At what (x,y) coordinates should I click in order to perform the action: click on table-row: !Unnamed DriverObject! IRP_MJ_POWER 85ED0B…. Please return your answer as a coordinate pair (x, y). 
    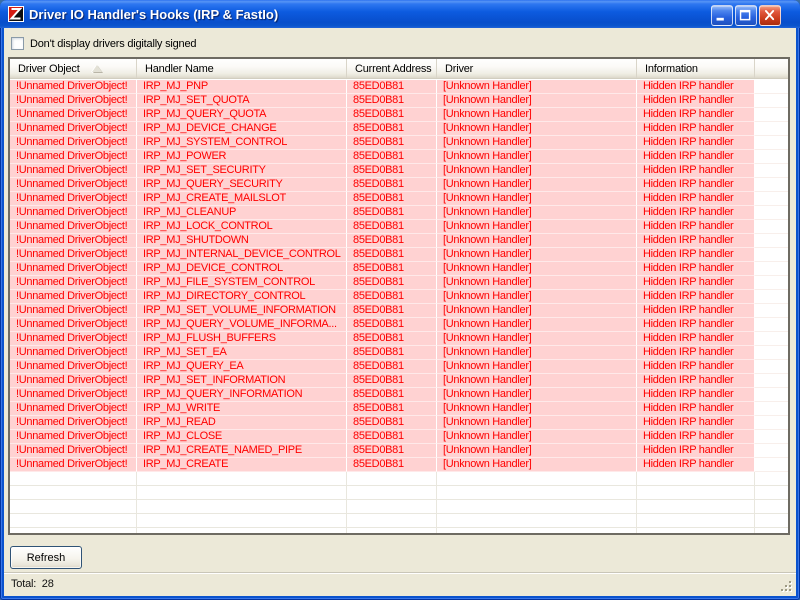
    Looking at the image, I should click on (399, 157).